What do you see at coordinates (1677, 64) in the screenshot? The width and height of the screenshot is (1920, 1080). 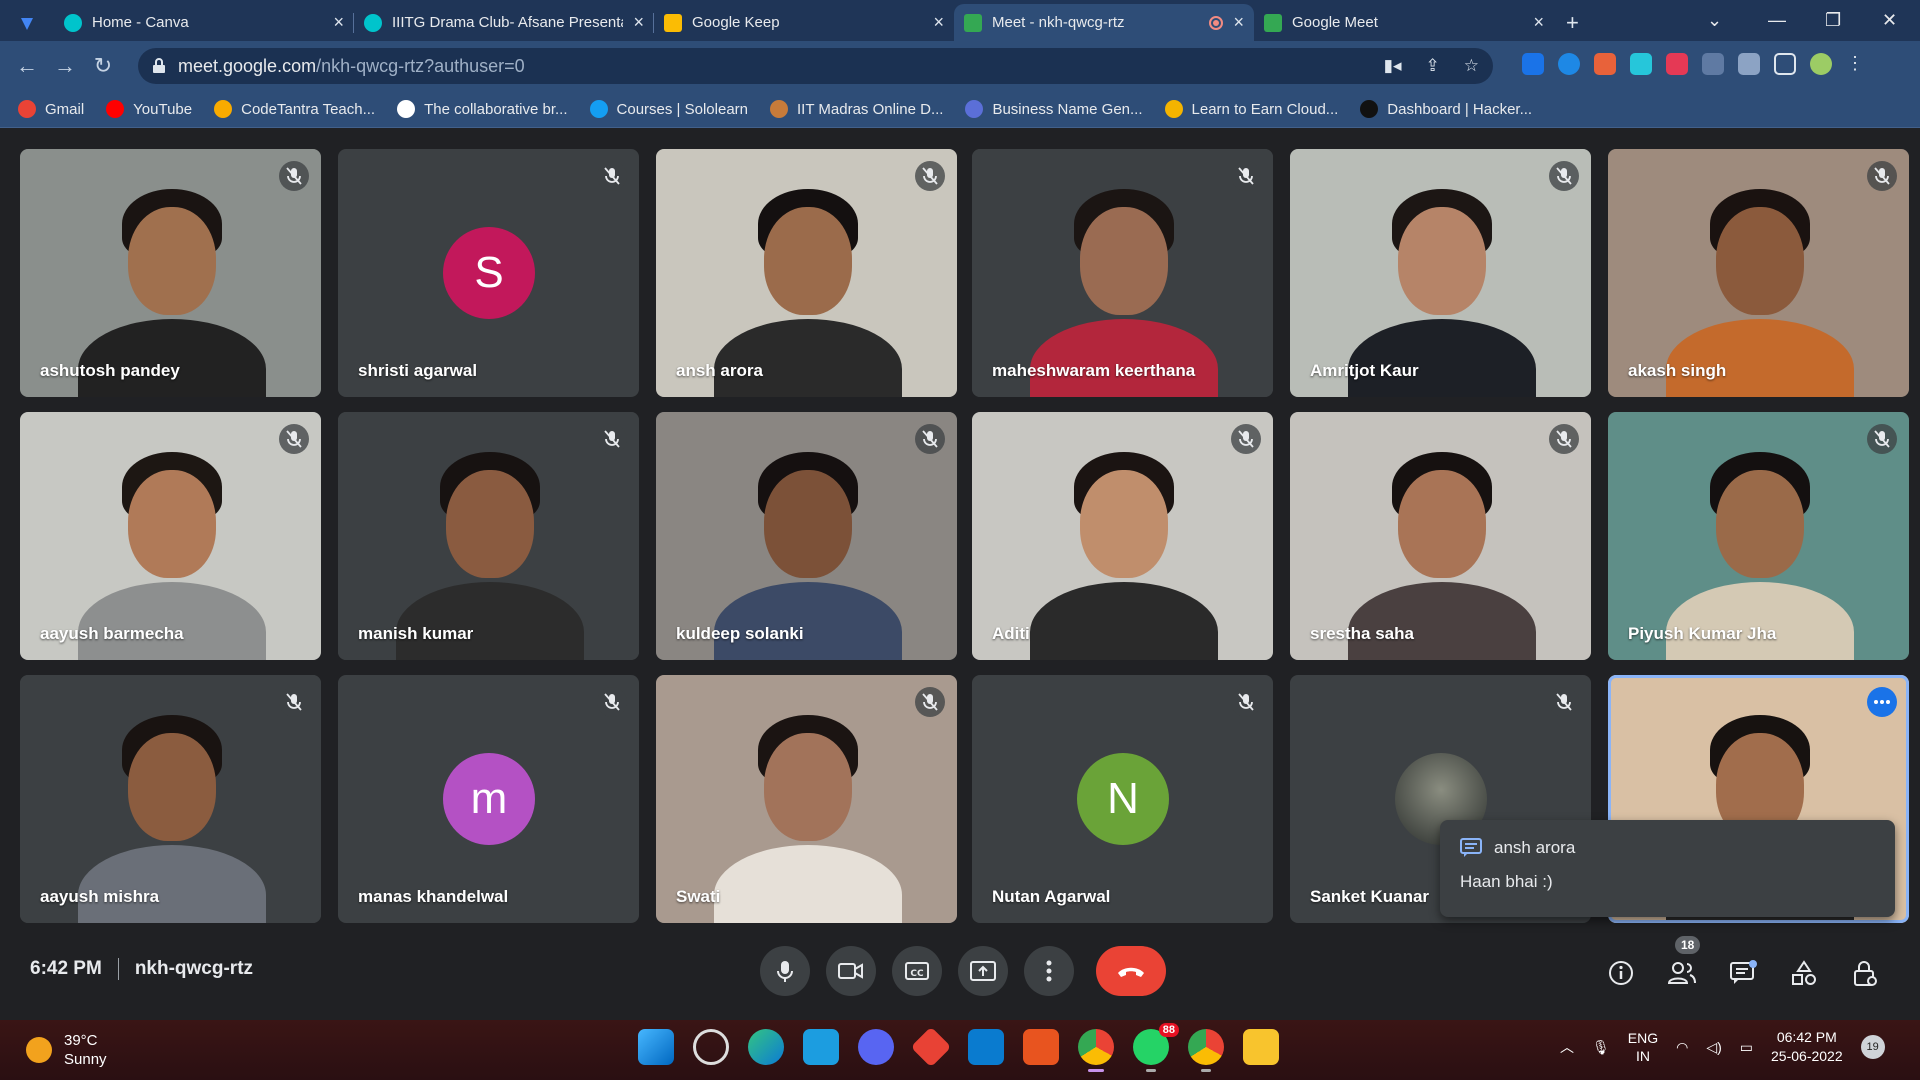 I see `extension-bookmark-icon` at bounding box center [1677, 64].